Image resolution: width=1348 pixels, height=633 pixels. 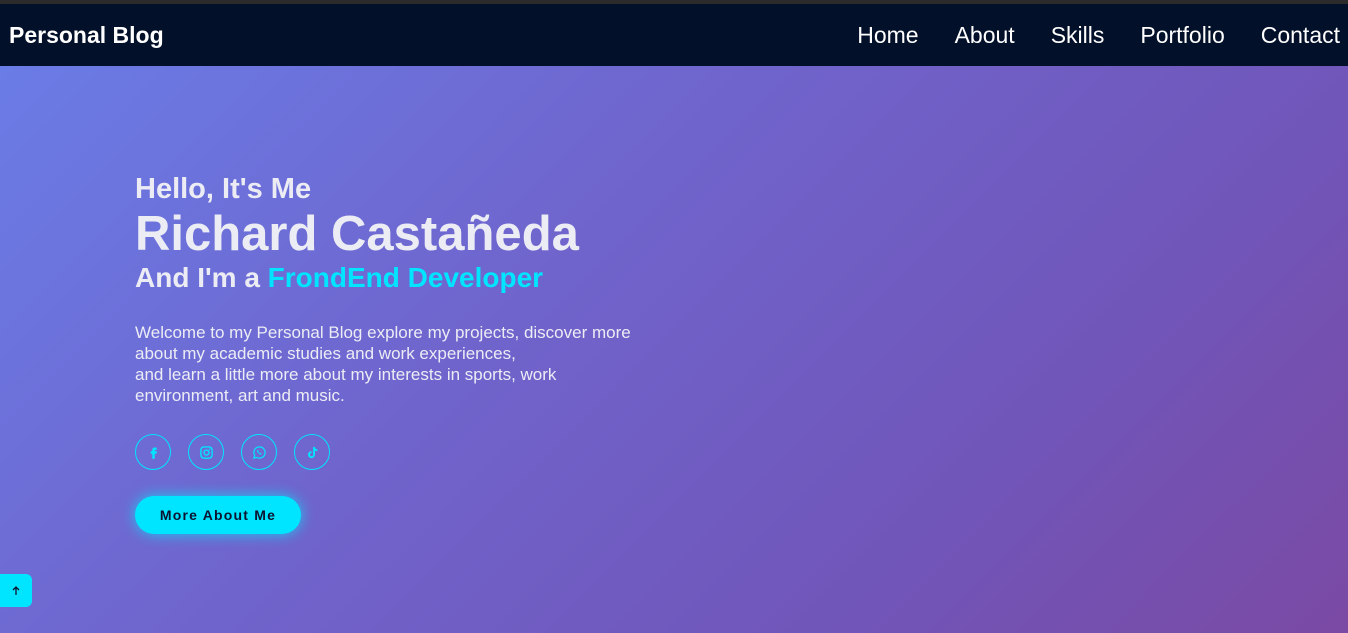 I want to click on tiktok-link, so click(x=312, y=452).